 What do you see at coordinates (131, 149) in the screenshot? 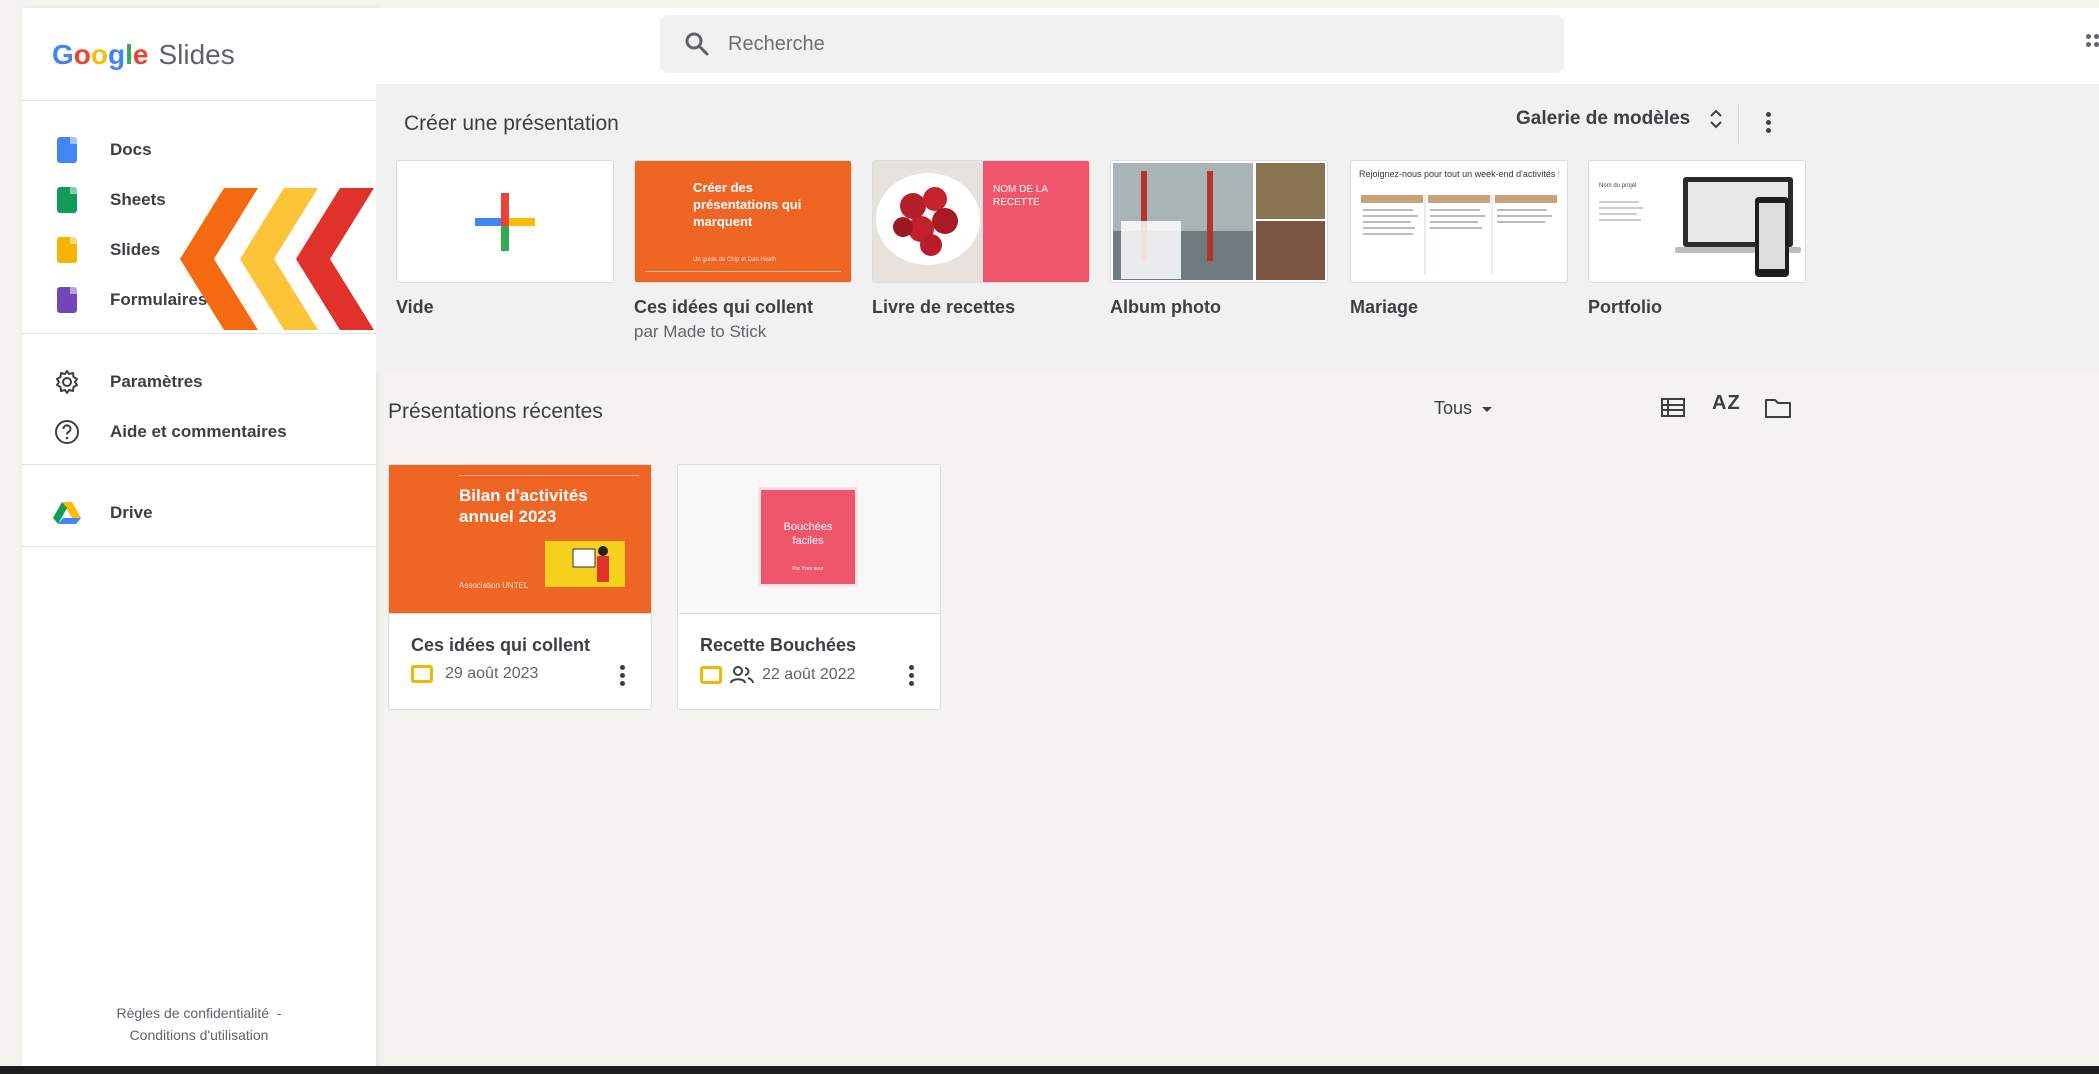
I see `sidebar-item-label: Docs` at bounding box center [131, 149].